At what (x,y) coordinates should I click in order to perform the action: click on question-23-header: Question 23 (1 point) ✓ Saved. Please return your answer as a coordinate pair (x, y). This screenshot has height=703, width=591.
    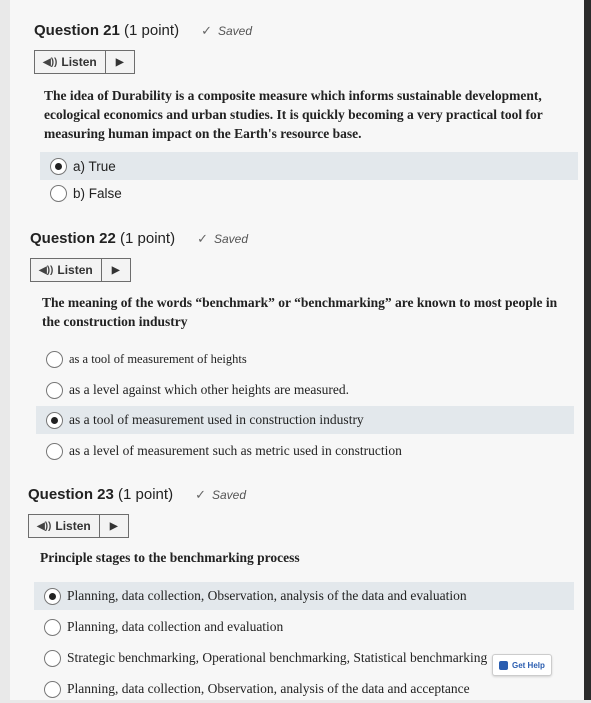
    Looking at the image, I should click on (137, 494).